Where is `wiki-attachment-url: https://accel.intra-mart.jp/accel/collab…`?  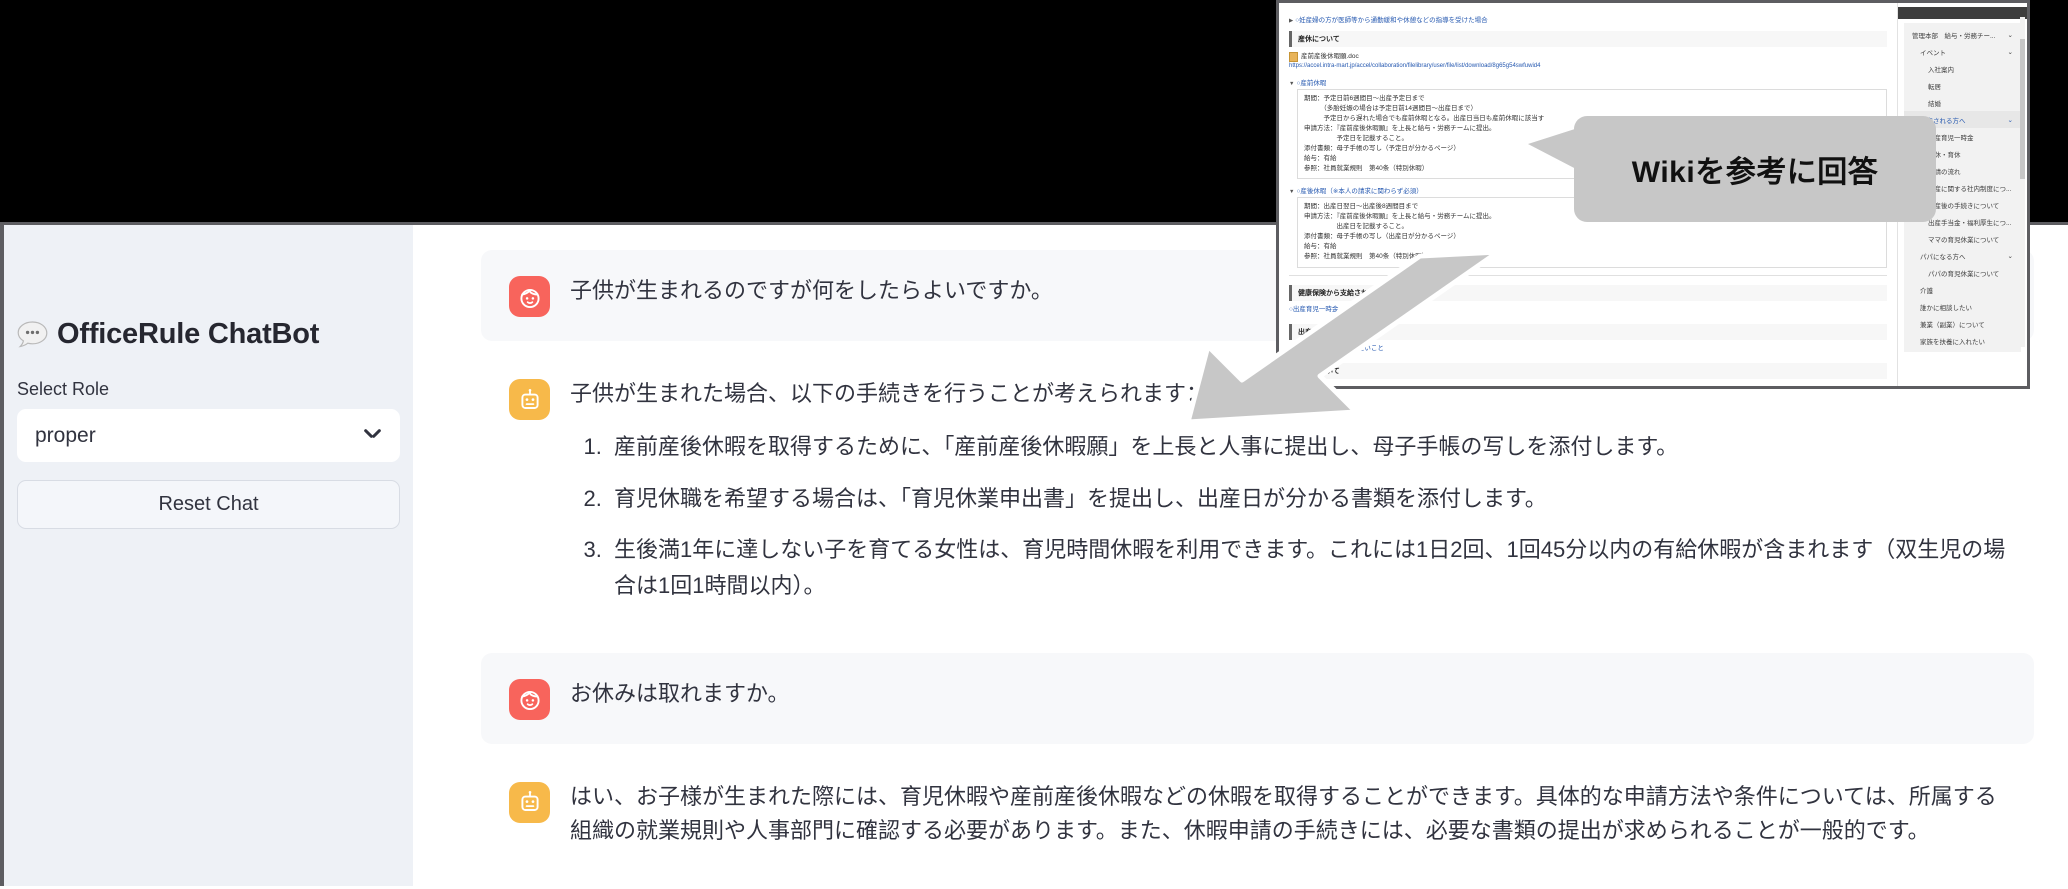 wiki-attachment-url: https://accel.intra-mart.jp/accel/collab… is located at coordinates (1588, 67).